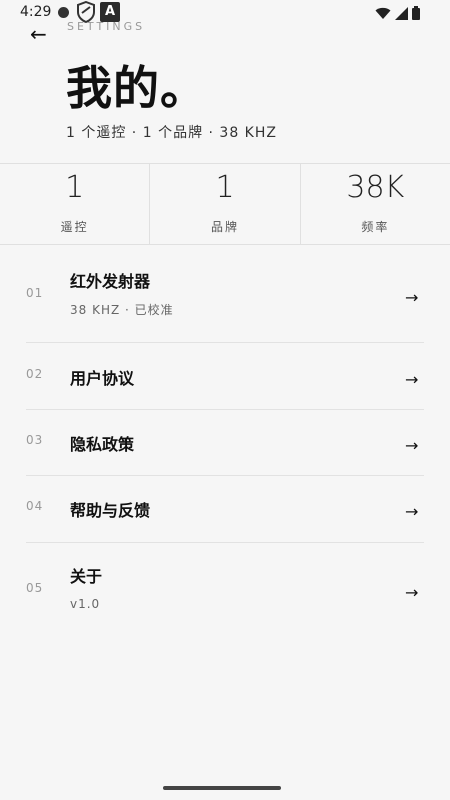 Image resolution: width=450 pixels, height=800 pixels. Describe the element at coordinates (383, 13) in the screenshot. I see `wifi-icon` at that location.